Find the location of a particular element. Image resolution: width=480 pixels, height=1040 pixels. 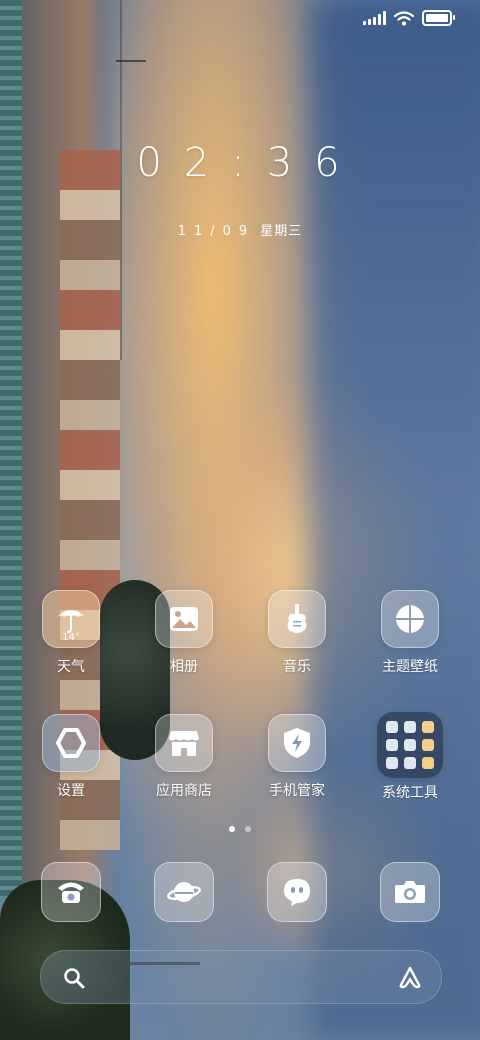

messages-icon is located at coordinates (297, 892).